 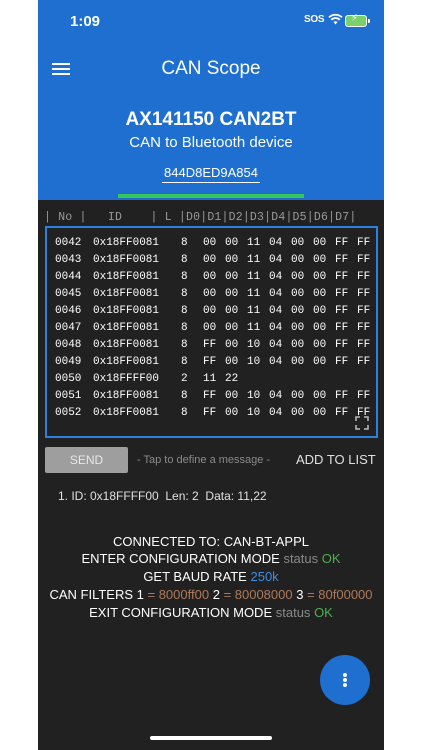 I want to click on log-enter-config: ENTER CONFIGURATION MODE status OK, so click(x=211, y=558).